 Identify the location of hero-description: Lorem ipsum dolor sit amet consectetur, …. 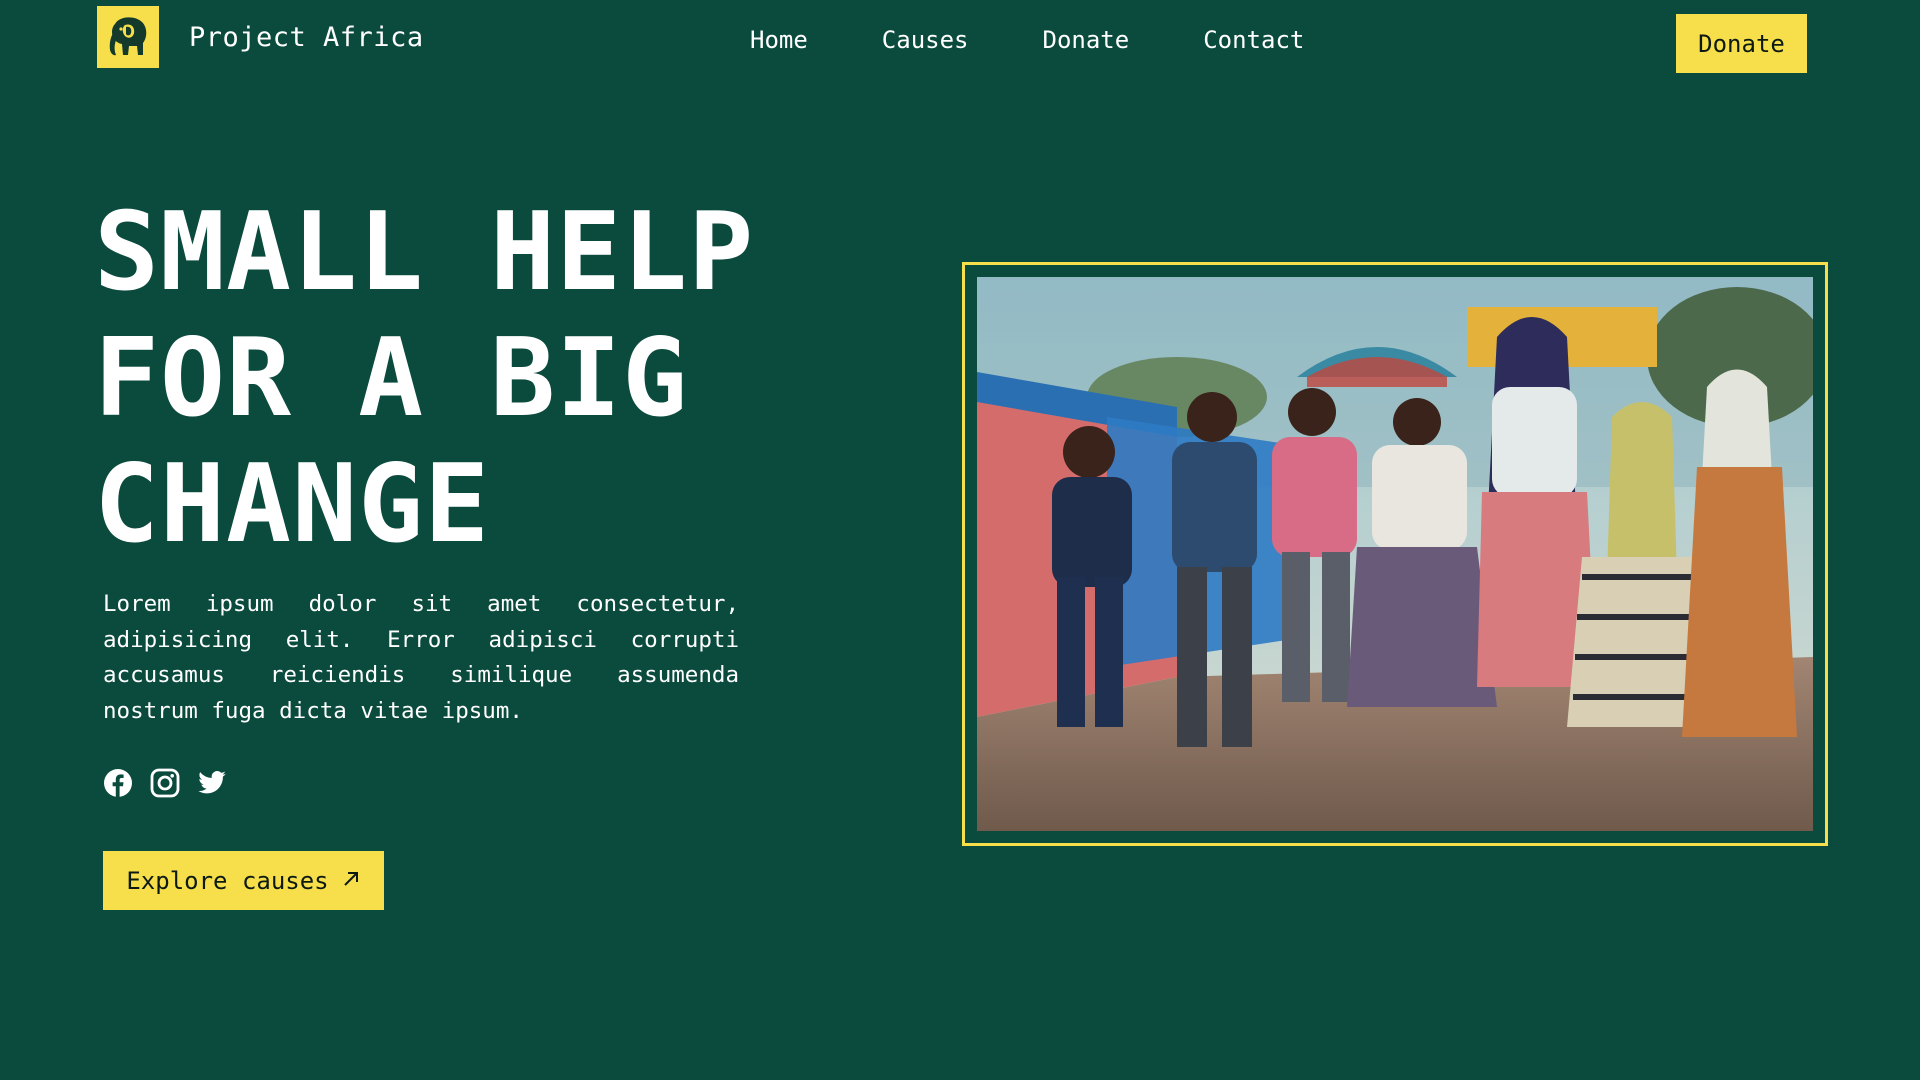
(421, 657).